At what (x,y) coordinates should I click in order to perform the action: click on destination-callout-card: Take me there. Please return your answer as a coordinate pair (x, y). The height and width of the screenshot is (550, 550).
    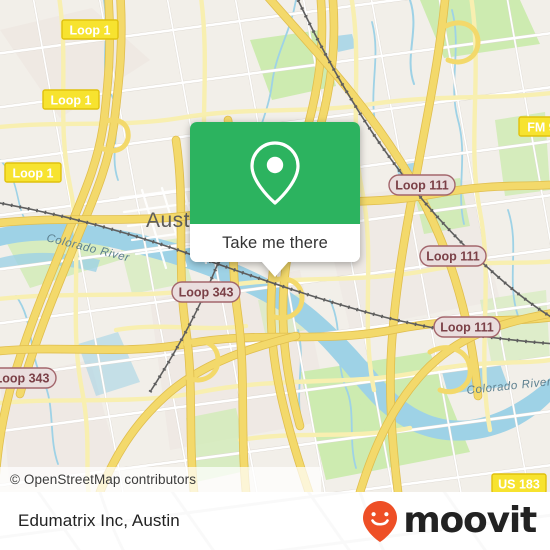
    Looking at the image, I should click on (275, 199).